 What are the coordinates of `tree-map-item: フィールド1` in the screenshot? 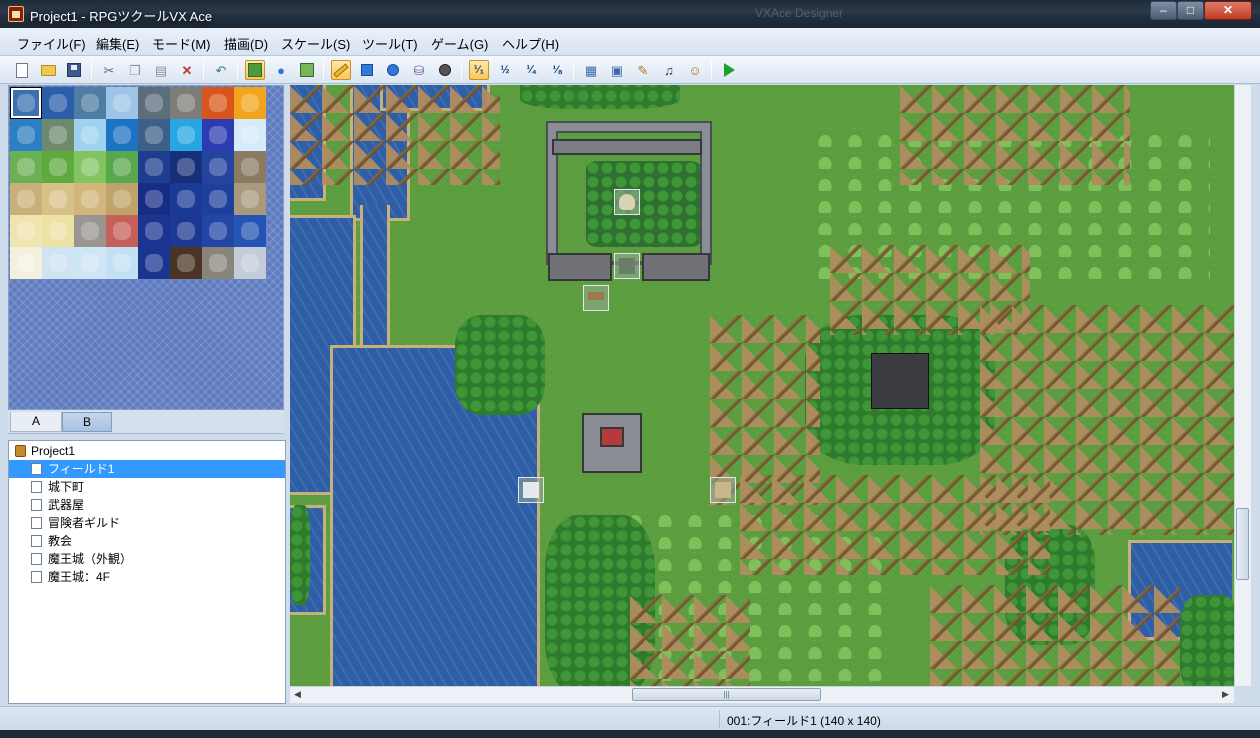 It's located at (147, 469).